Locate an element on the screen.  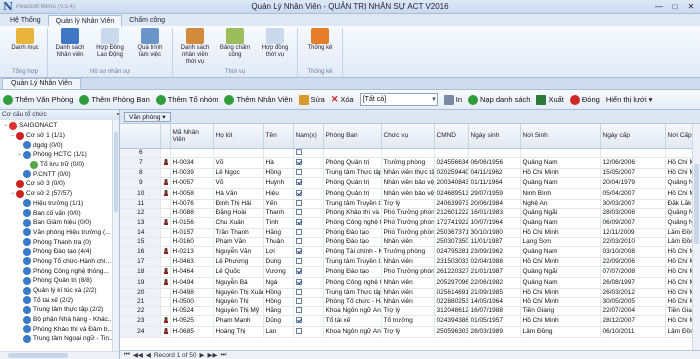
next-page-button: ▶▶ is located at coordinates (213, 355).